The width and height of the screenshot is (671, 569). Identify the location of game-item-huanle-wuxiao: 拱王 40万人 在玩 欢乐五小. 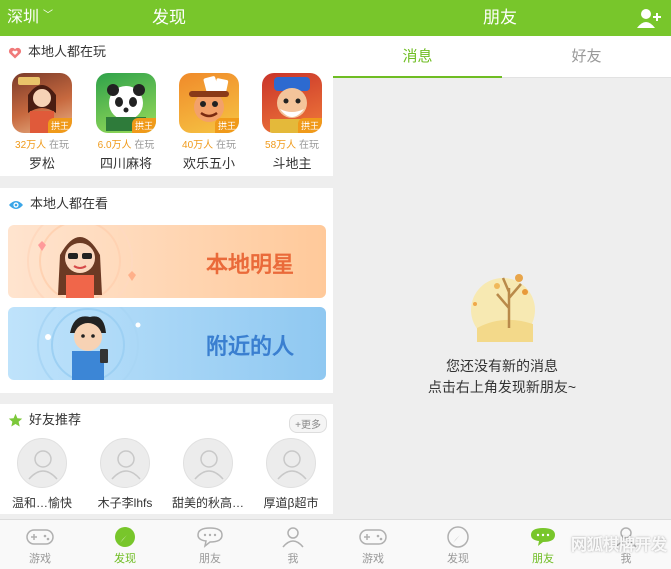
(209, 122).